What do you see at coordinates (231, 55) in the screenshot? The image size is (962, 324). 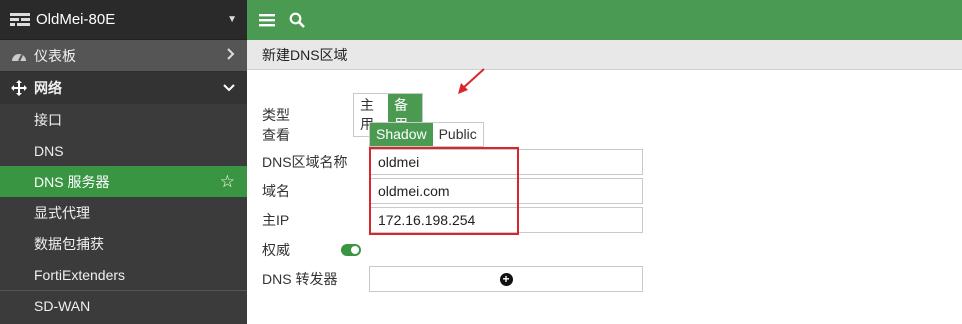 I see `chevron-right-icon` at bounding box center [231, 55].